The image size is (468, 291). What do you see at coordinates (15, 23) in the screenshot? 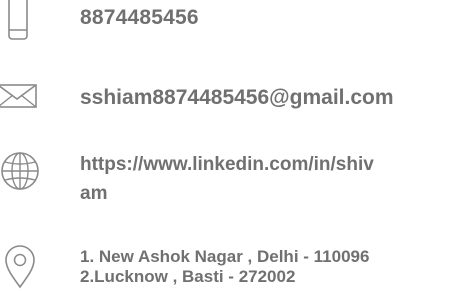
I see `phone-icon` at bounding box center [15, 23].